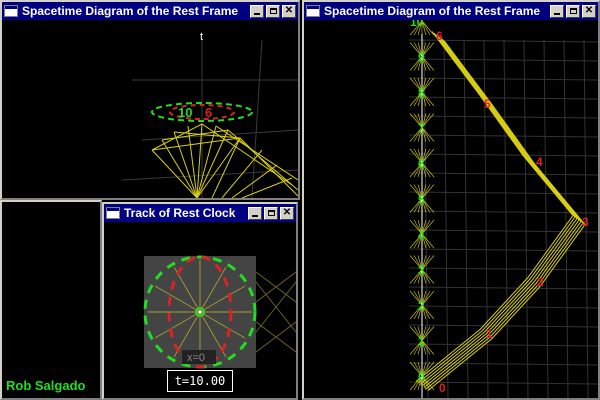  I want to click on green-tick-label: 1, so click(421, 342).